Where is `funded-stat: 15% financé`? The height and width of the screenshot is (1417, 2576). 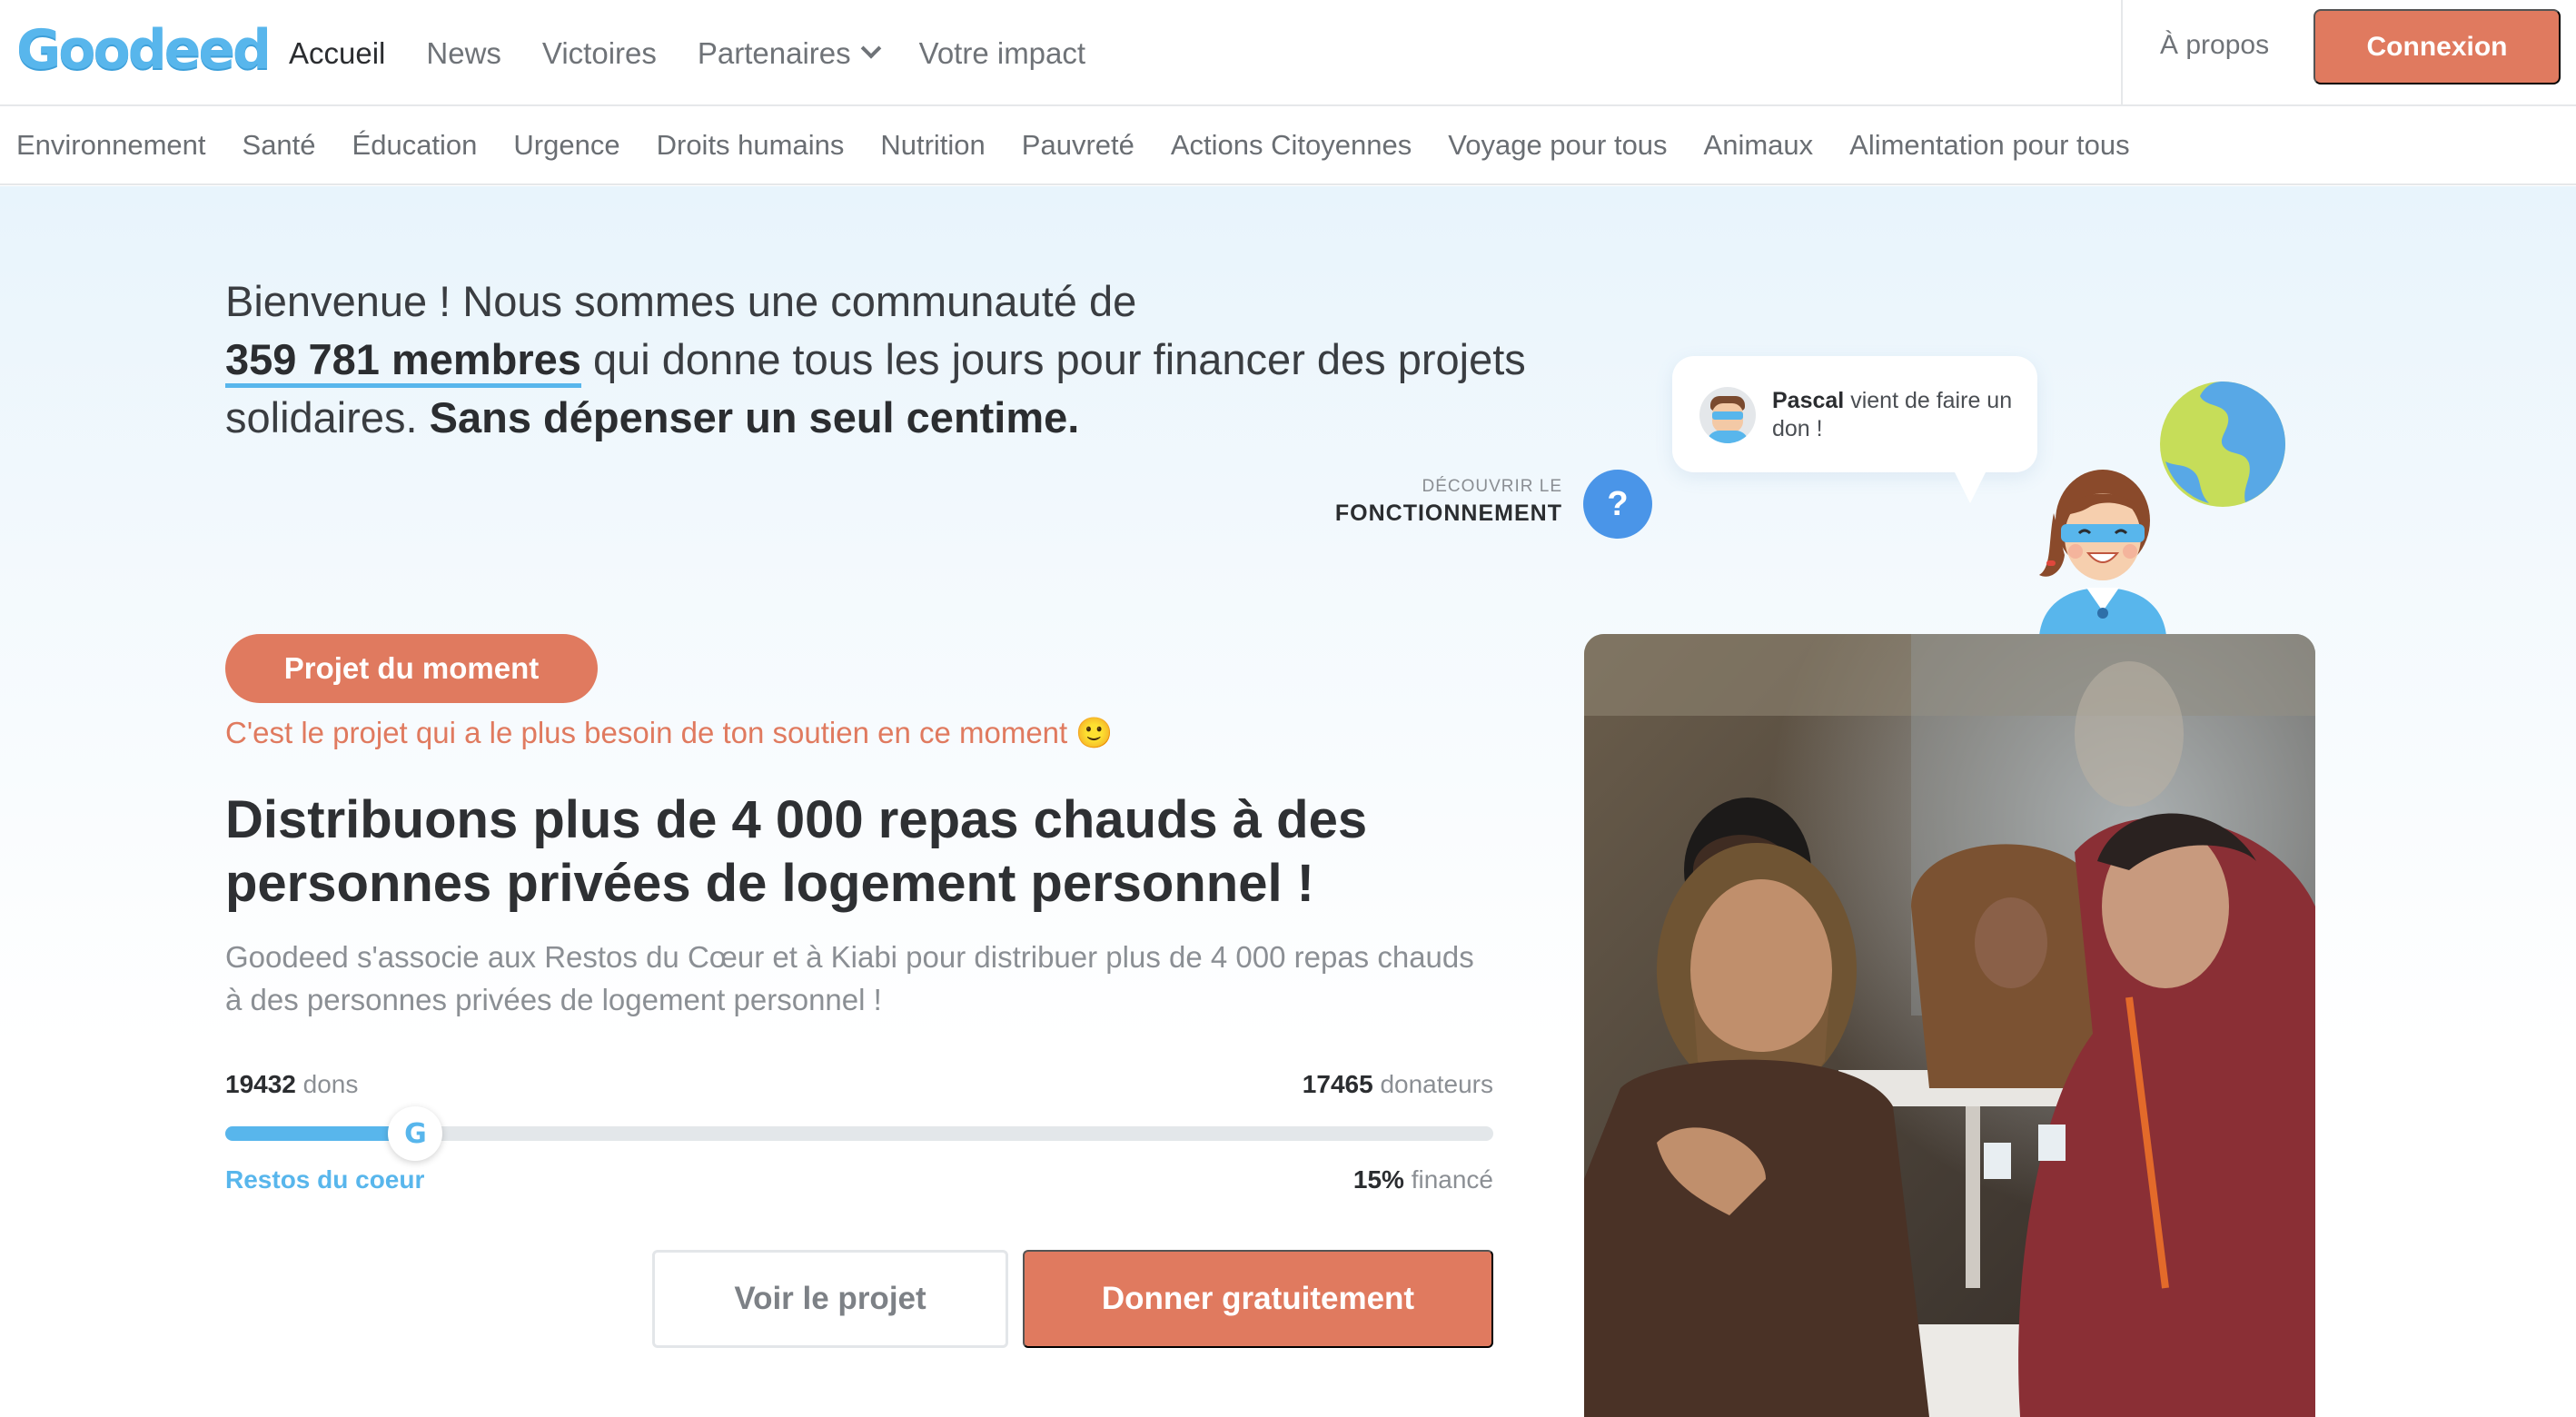
funded-stat: 15% financé is located at coordinates (1423, 1179).